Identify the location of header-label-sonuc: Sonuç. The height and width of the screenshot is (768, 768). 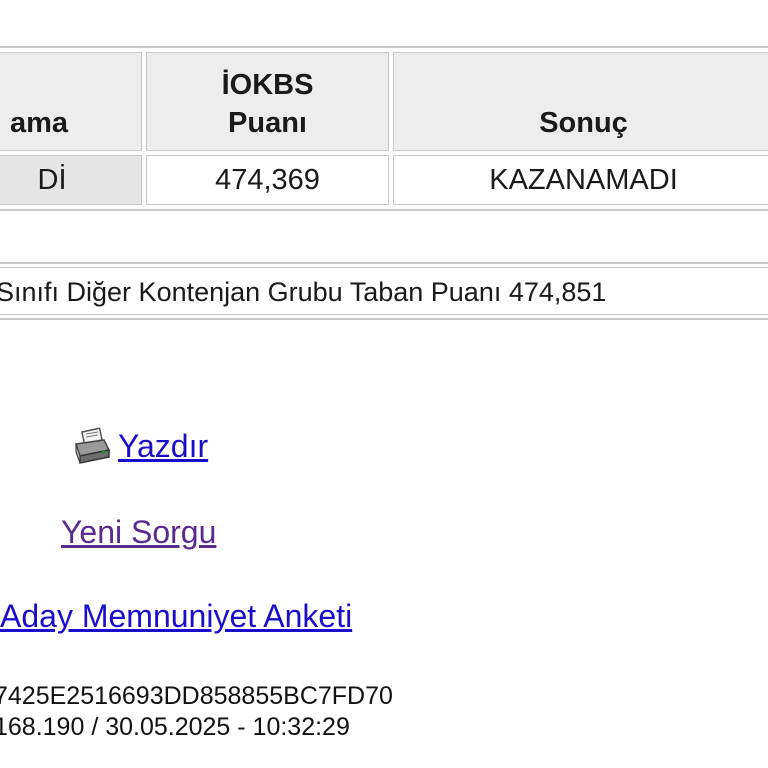
(583, 123).